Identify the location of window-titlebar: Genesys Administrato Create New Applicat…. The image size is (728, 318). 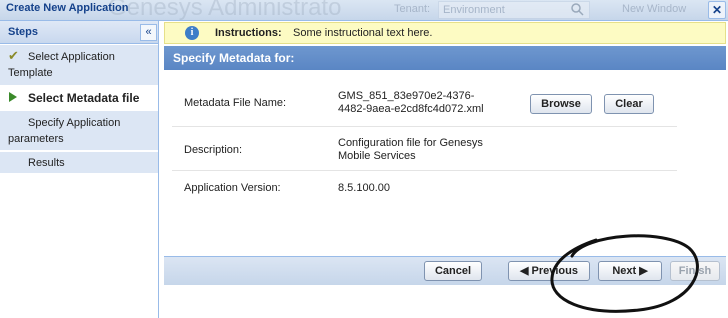
(364, 10).